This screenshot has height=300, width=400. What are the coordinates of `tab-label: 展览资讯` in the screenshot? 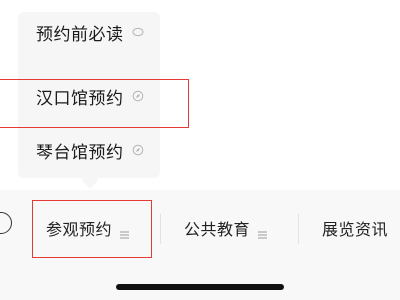 It's located at (355, 229).